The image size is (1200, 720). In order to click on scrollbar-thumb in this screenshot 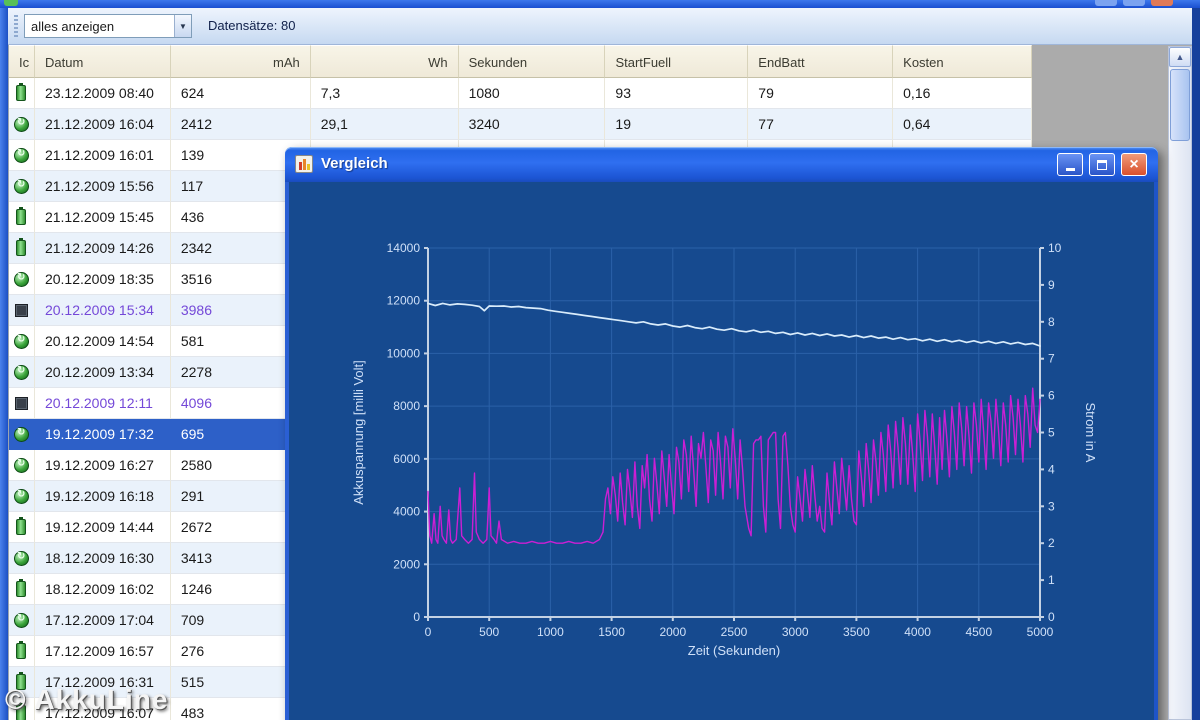, I will do `click(1180, 105)`.